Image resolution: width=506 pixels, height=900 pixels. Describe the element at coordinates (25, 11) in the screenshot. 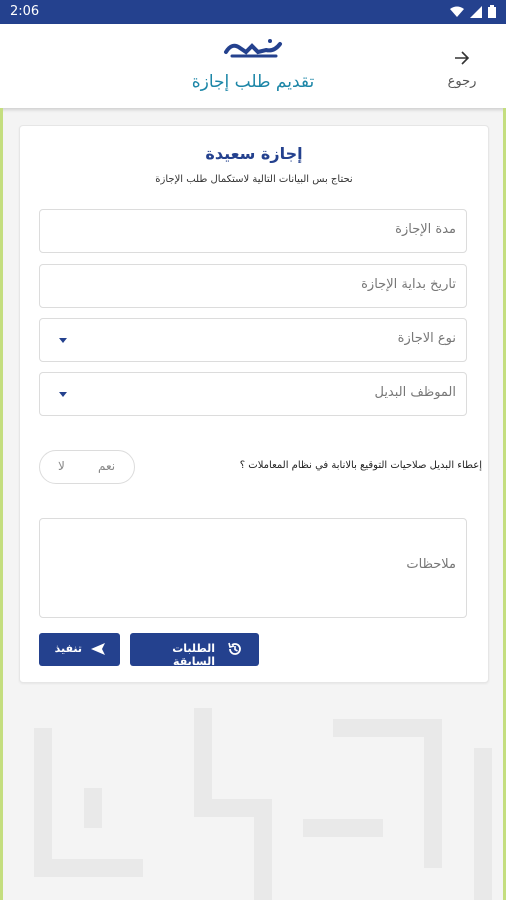

I see `status-time: 2:06` at that location.